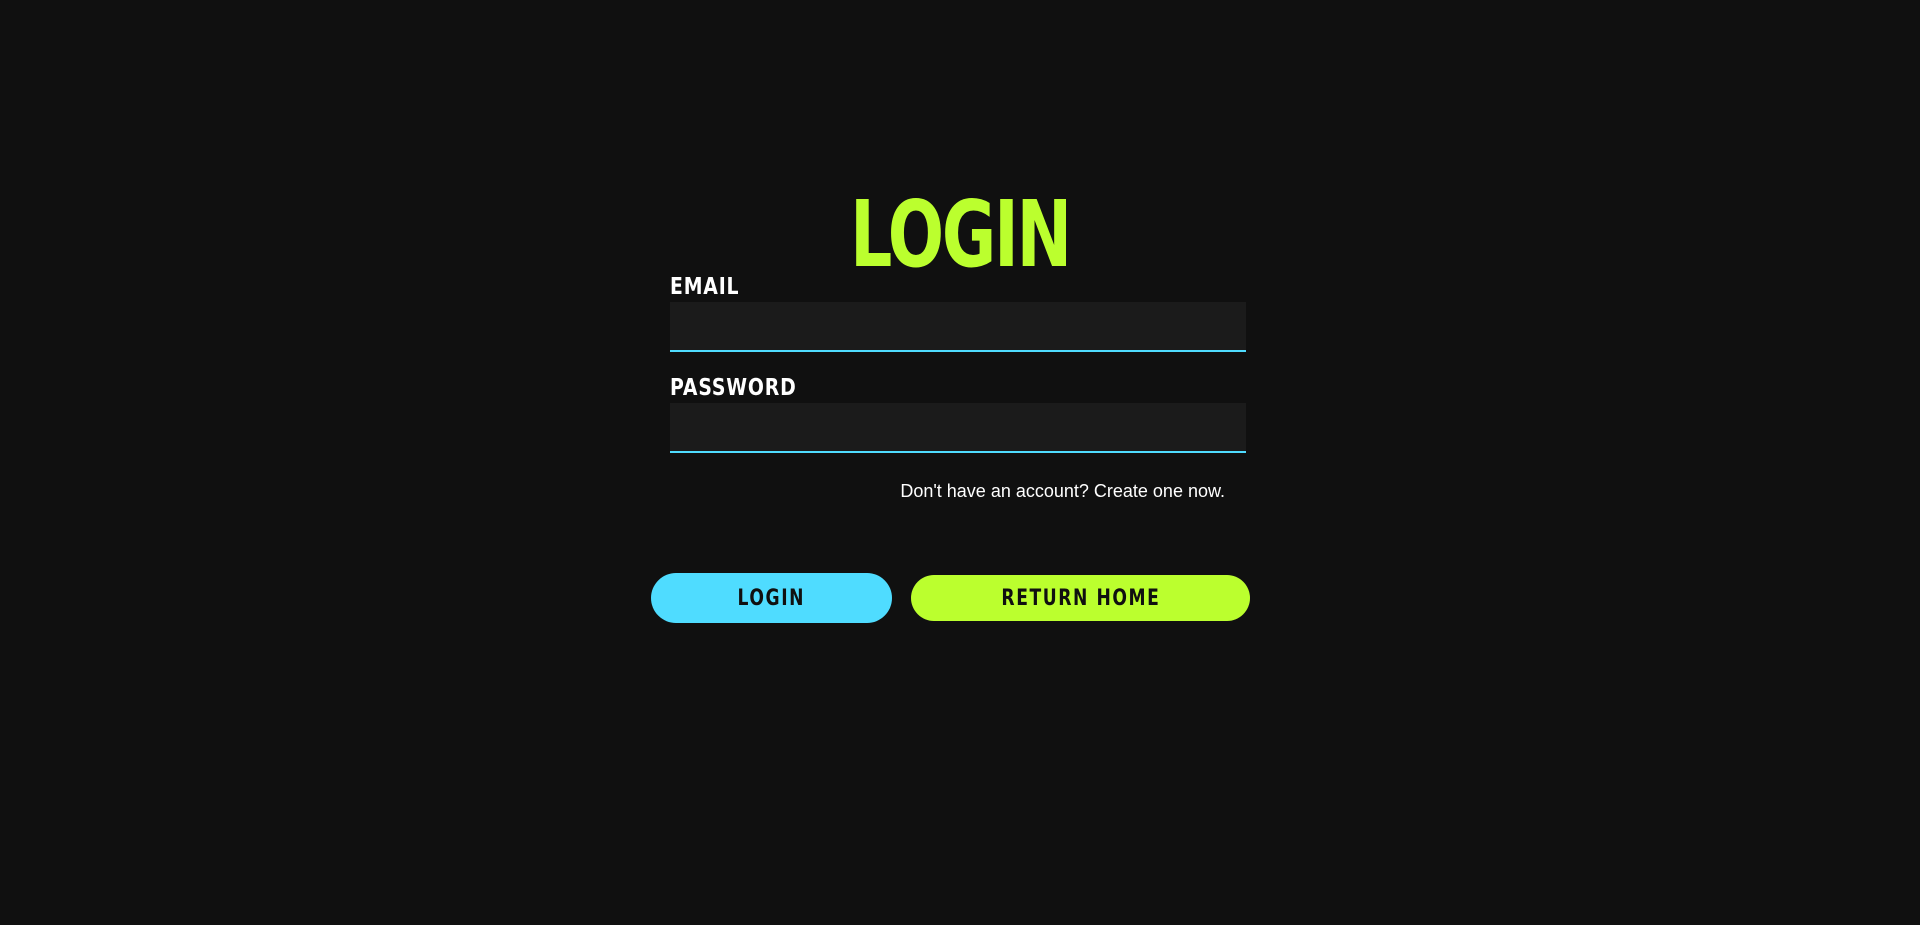 The width and height of the screenshot is (1920, 925). I want to click on email-label: EMAIL, so click(705, 287).